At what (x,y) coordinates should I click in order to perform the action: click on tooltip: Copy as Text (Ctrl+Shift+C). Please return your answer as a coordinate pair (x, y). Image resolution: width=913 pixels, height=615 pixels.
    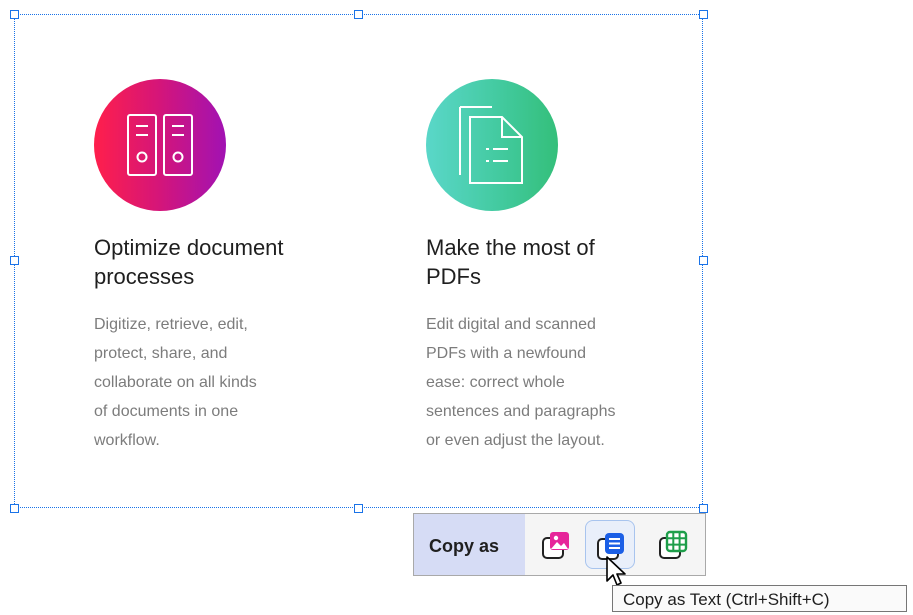
    Looking at the image, I should click on (759, 598).